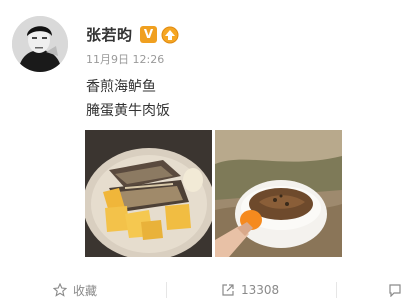 This screenshot has width=407, height=303. I want to click on post-date: 11月9日, so click(107, 59).